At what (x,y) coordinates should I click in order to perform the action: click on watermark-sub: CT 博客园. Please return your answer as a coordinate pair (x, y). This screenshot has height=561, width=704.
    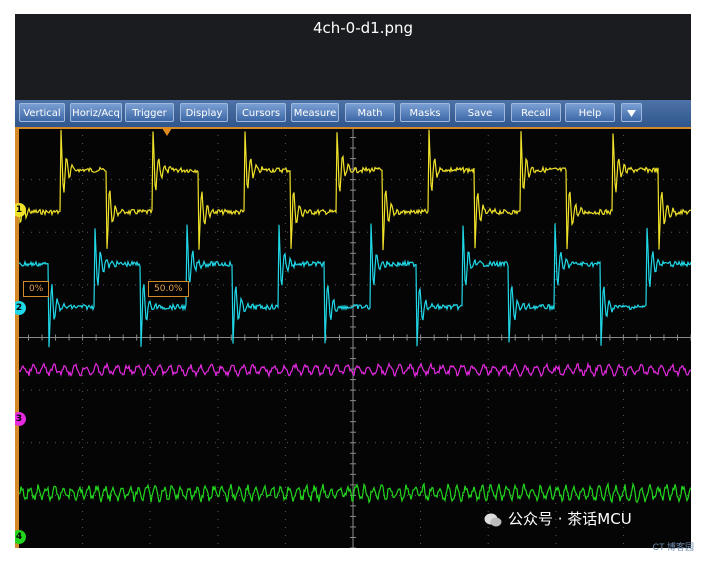
    Looking at the image, I should click on (673, 547).